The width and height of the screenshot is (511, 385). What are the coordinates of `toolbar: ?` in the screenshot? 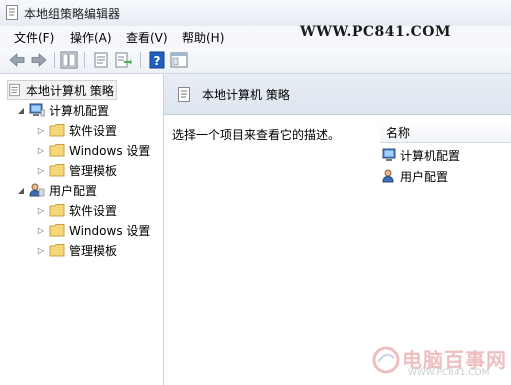 It's located at (255, 61).